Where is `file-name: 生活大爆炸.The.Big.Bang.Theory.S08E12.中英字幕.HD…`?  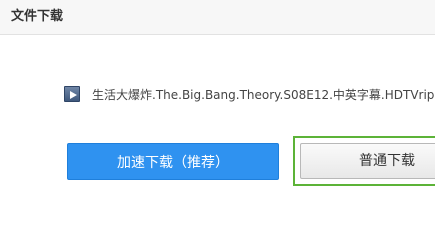
file-name: 生活大爆炸.The.Big.Bang.Theory.S08E12.中英字幕.HD… is located at coordinates (263, 95).